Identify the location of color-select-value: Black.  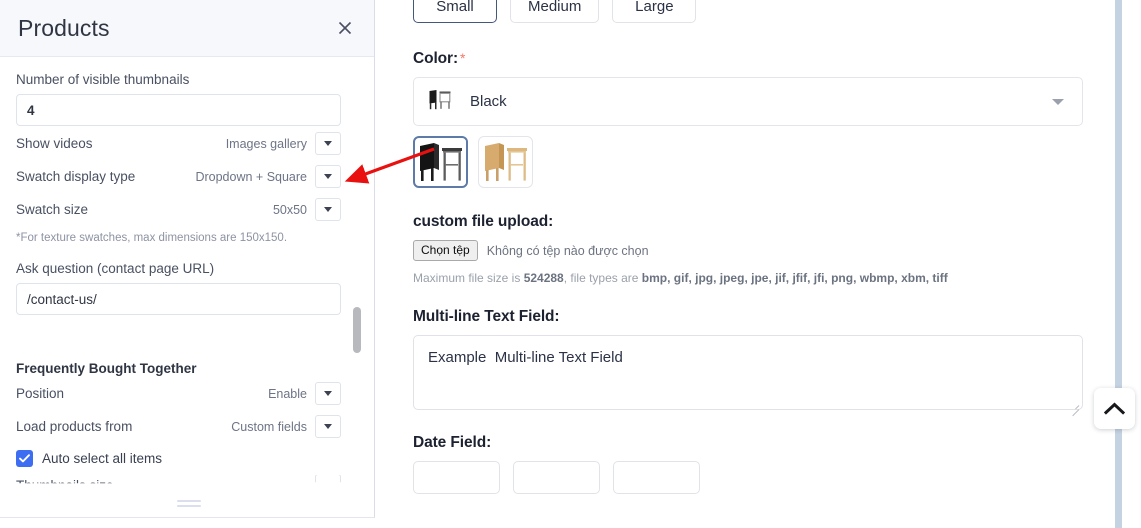
(488, 101).